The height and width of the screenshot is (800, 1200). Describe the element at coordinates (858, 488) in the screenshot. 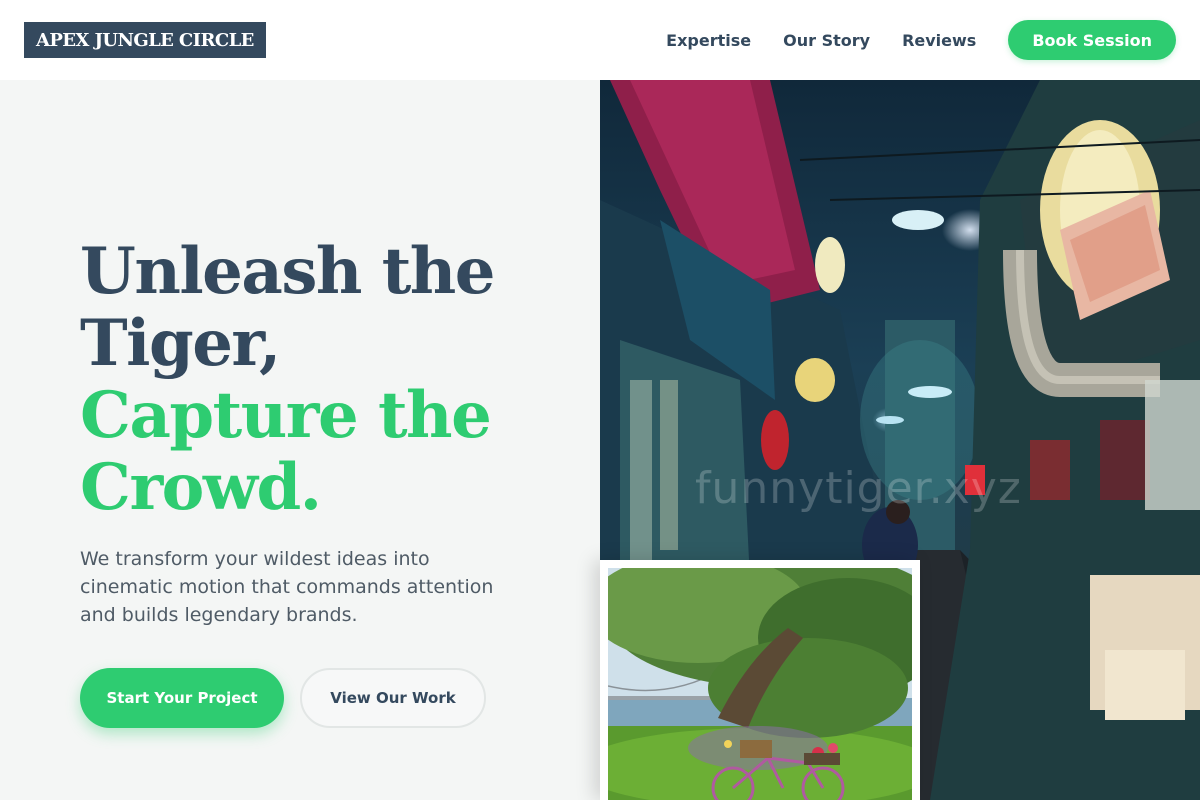

I see `image-watermark: funnytiger.xyz` at that location.